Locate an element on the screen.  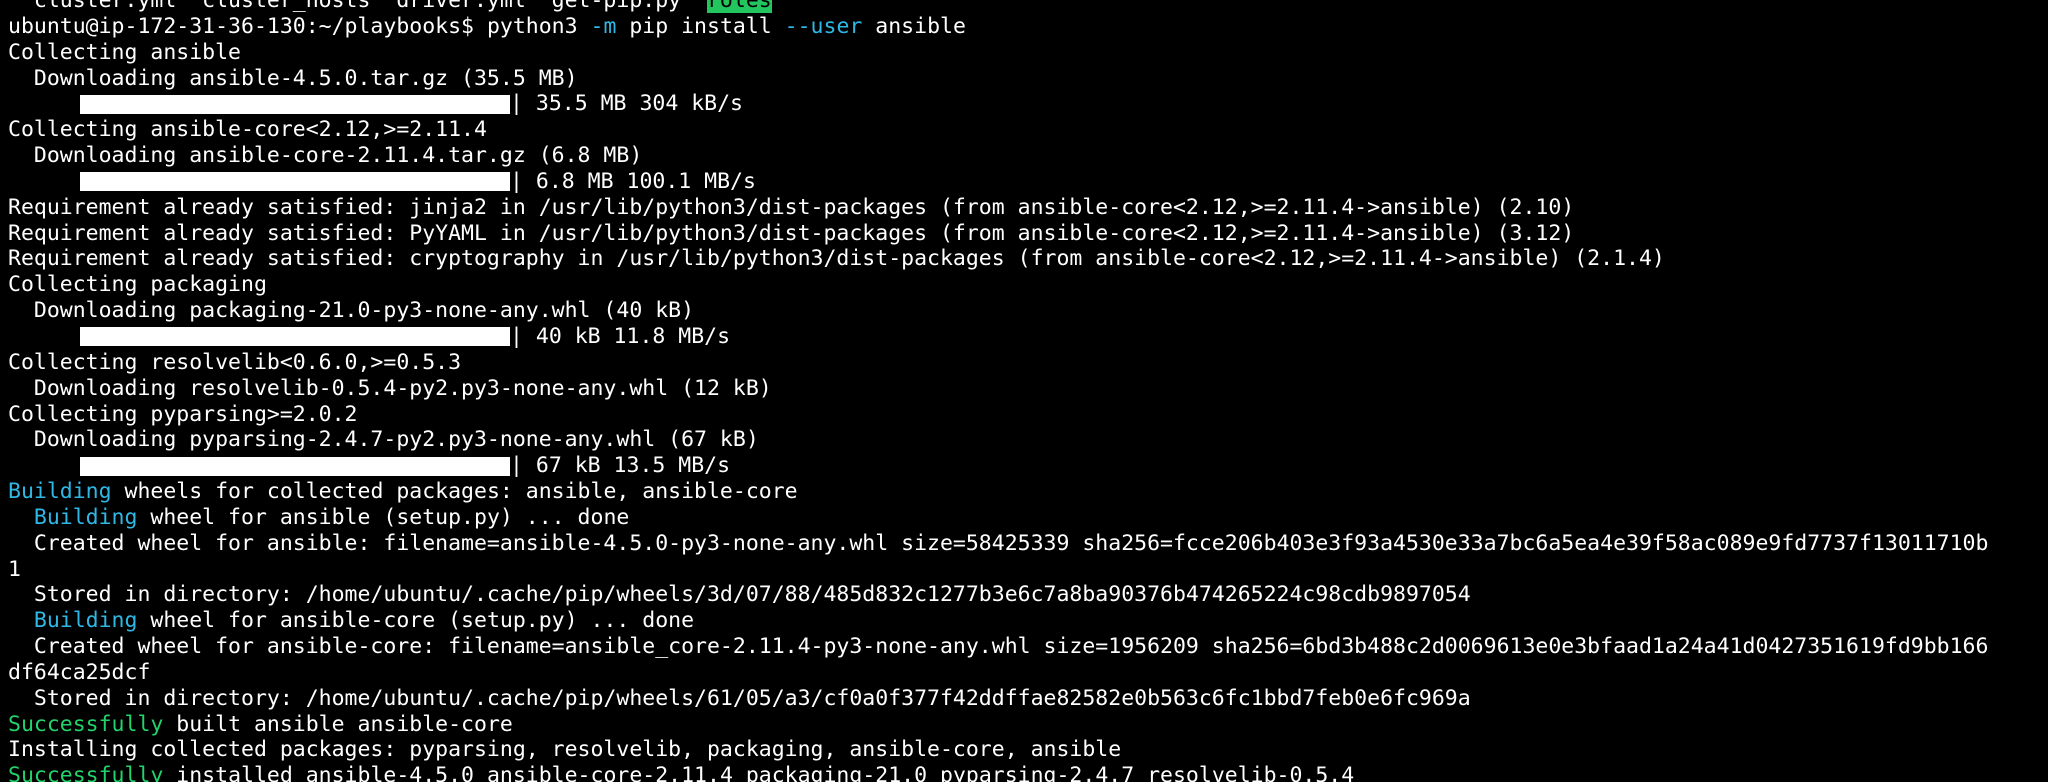
progress-bar-ansible-core is located at coordinates (295, 182).